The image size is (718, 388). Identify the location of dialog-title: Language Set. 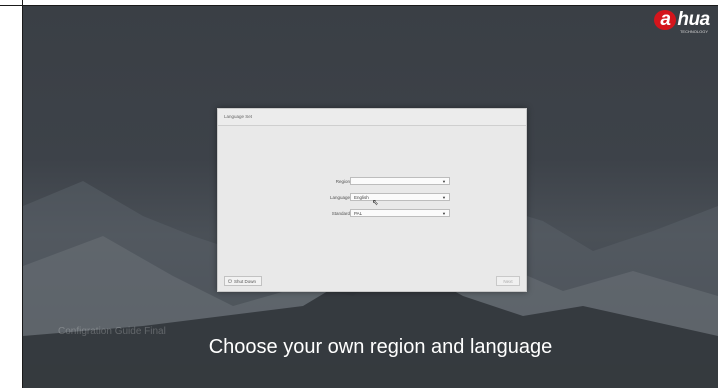
(372, 117).